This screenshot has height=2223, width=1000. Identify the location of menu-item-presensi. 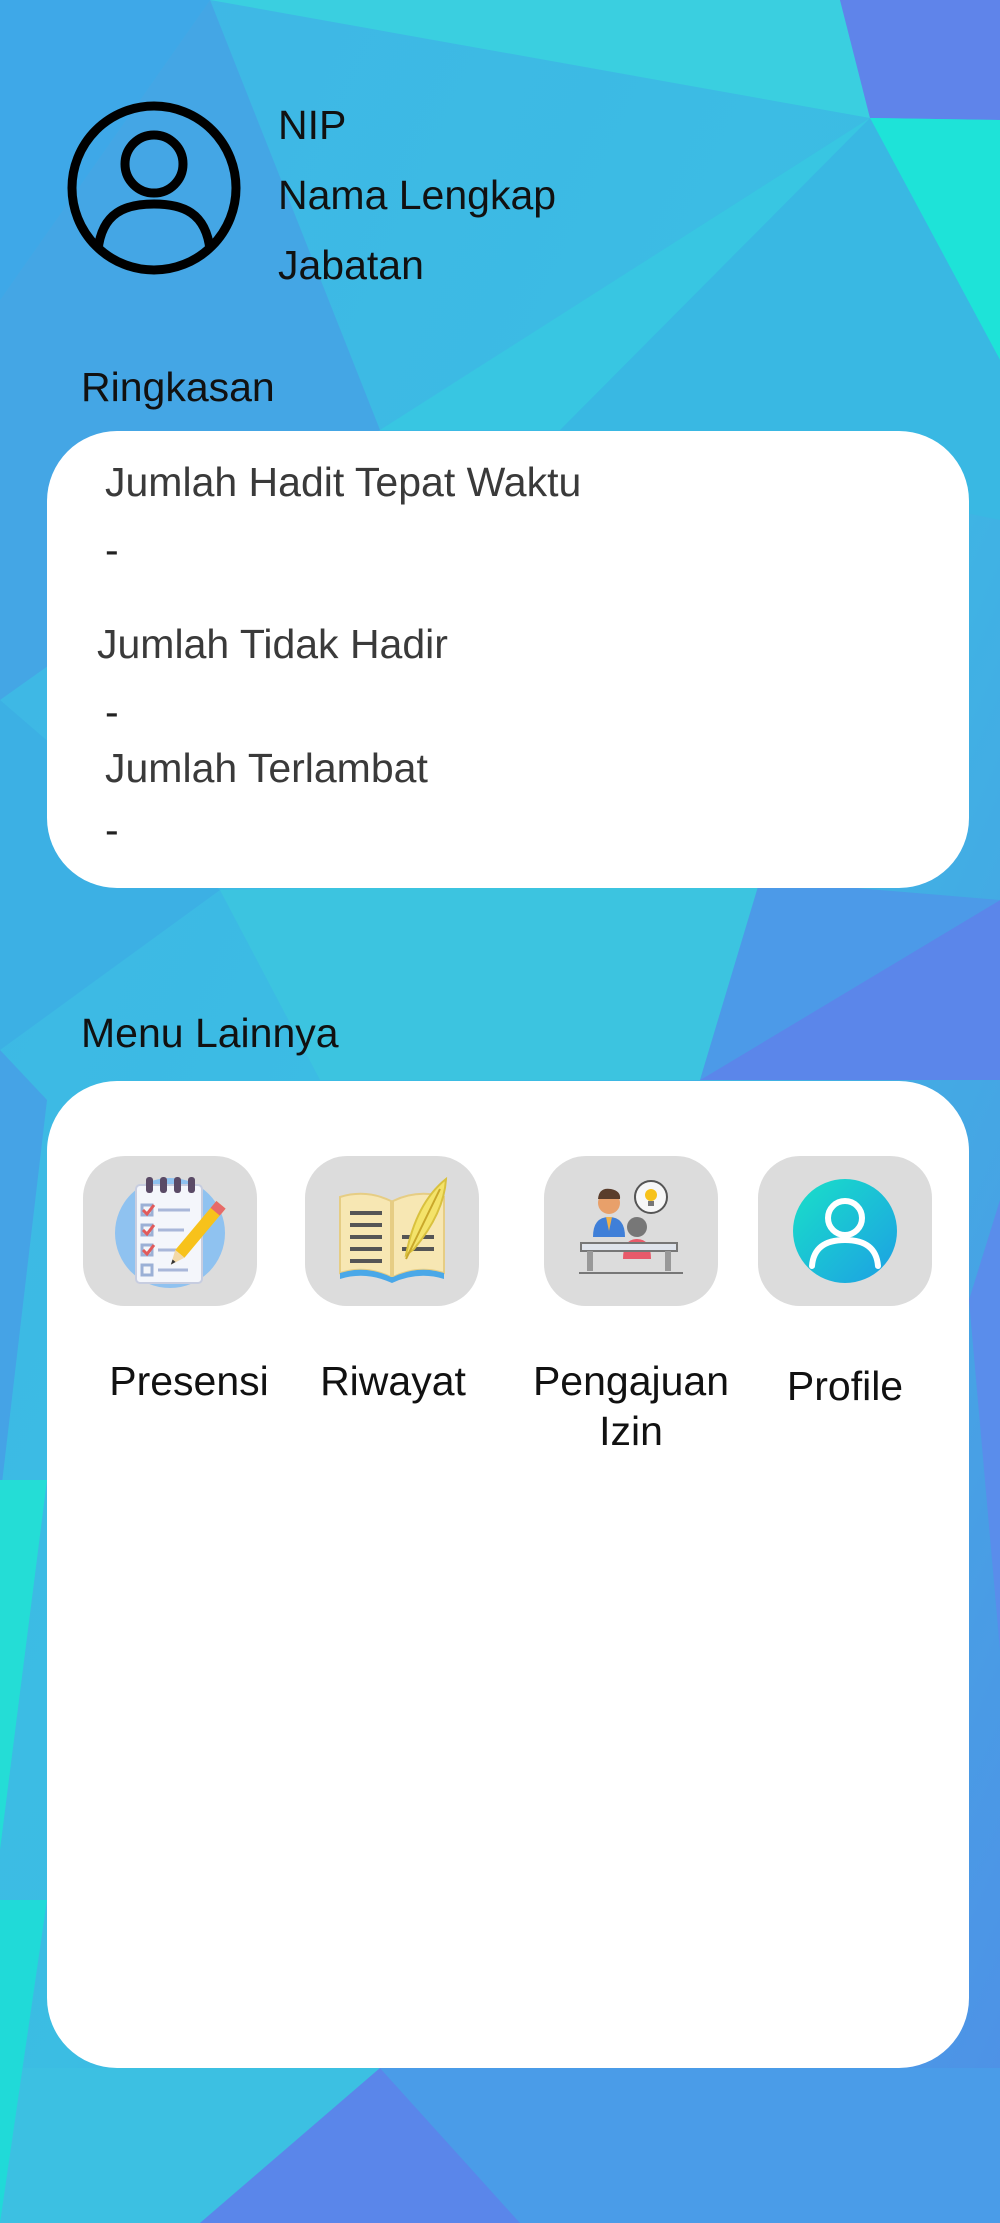
(170, 1231).